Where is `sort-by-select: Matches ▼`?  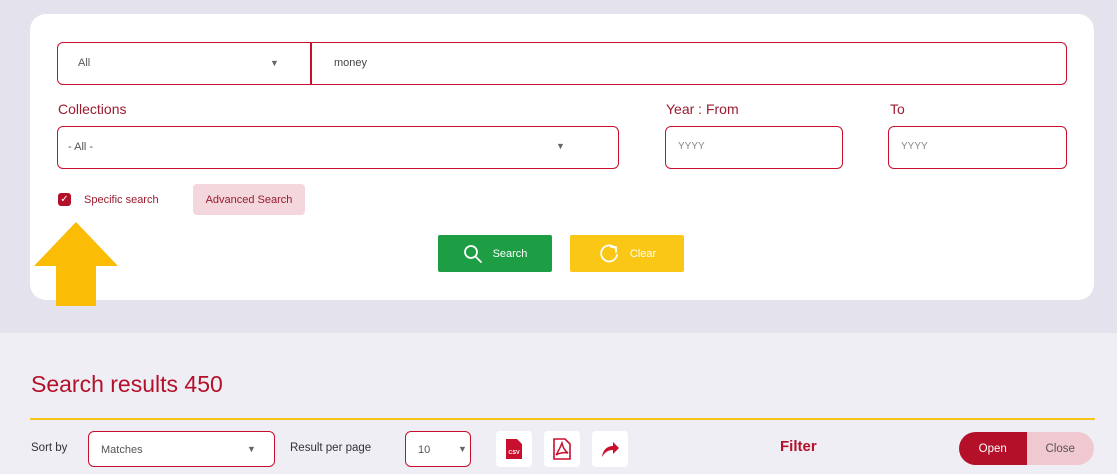
sort-by-select: Matches ▼ is located at coordinates (181, 449).